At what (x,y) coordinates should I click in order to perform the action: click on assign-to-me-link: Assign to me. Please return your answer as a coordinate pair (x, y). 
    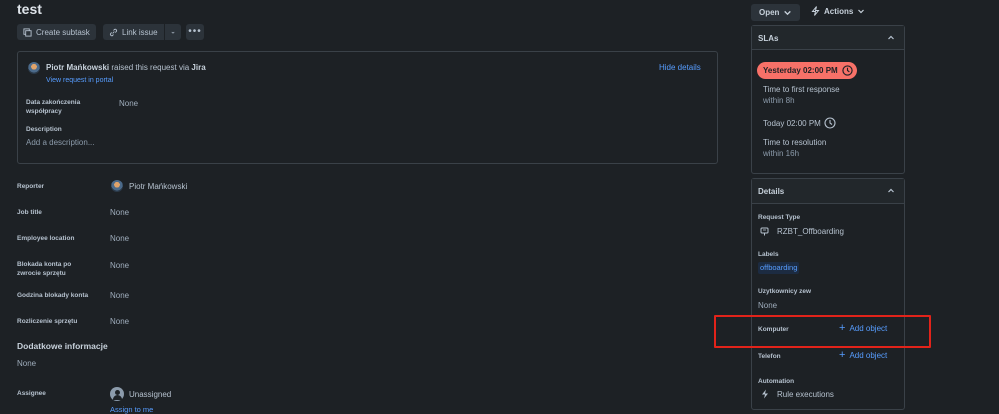
    Looking at the image, I should click on (131, 409).